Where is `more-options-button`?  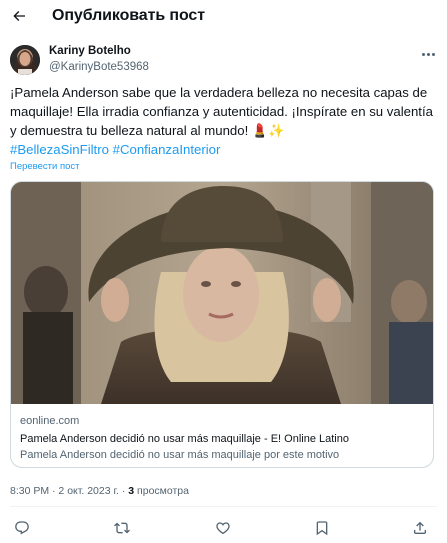 more-options-button is located at coordinates (428, 54).